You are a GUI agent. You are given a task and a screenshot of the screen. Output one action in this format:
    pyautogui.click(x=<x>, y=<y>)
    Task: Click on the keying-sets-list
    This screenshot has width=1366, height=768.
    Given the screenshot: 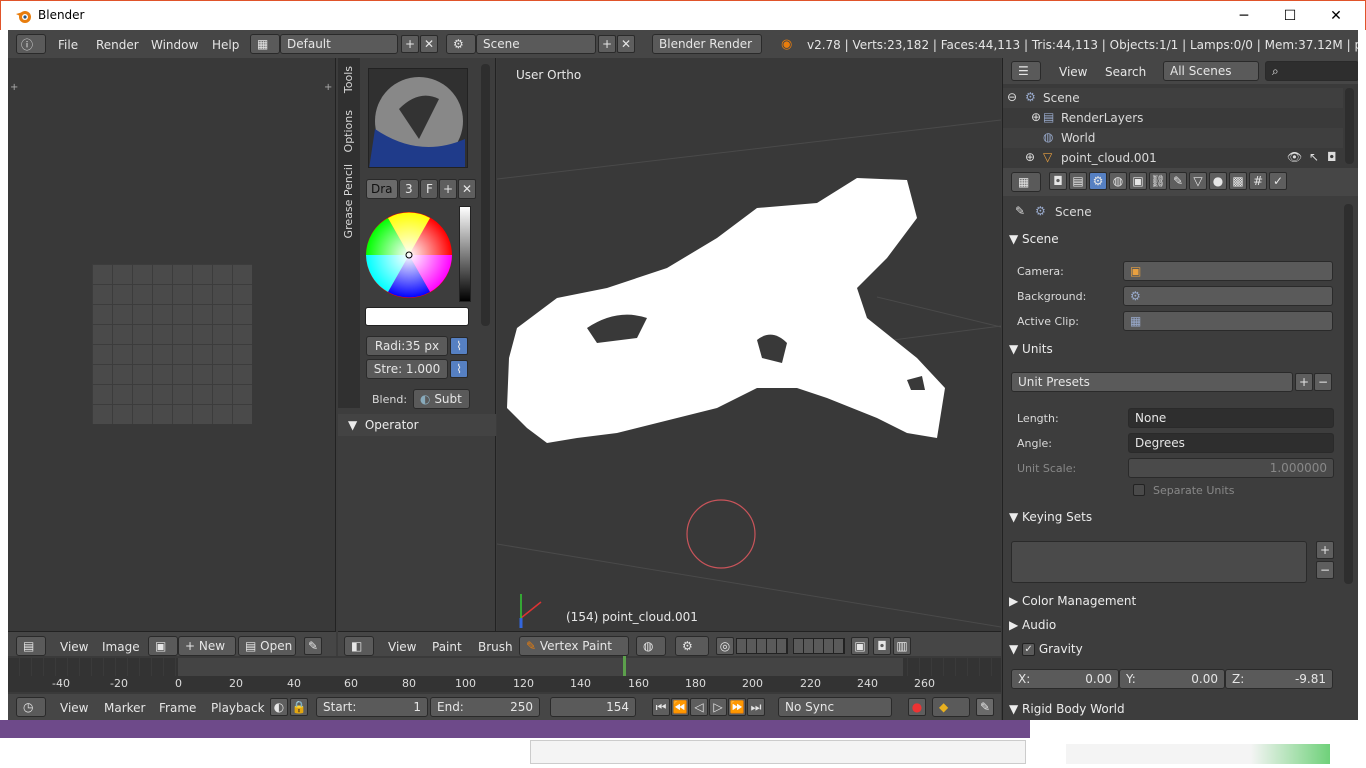 What is the action you would take?
    pyautogui.click(x=1159, y=562)
    